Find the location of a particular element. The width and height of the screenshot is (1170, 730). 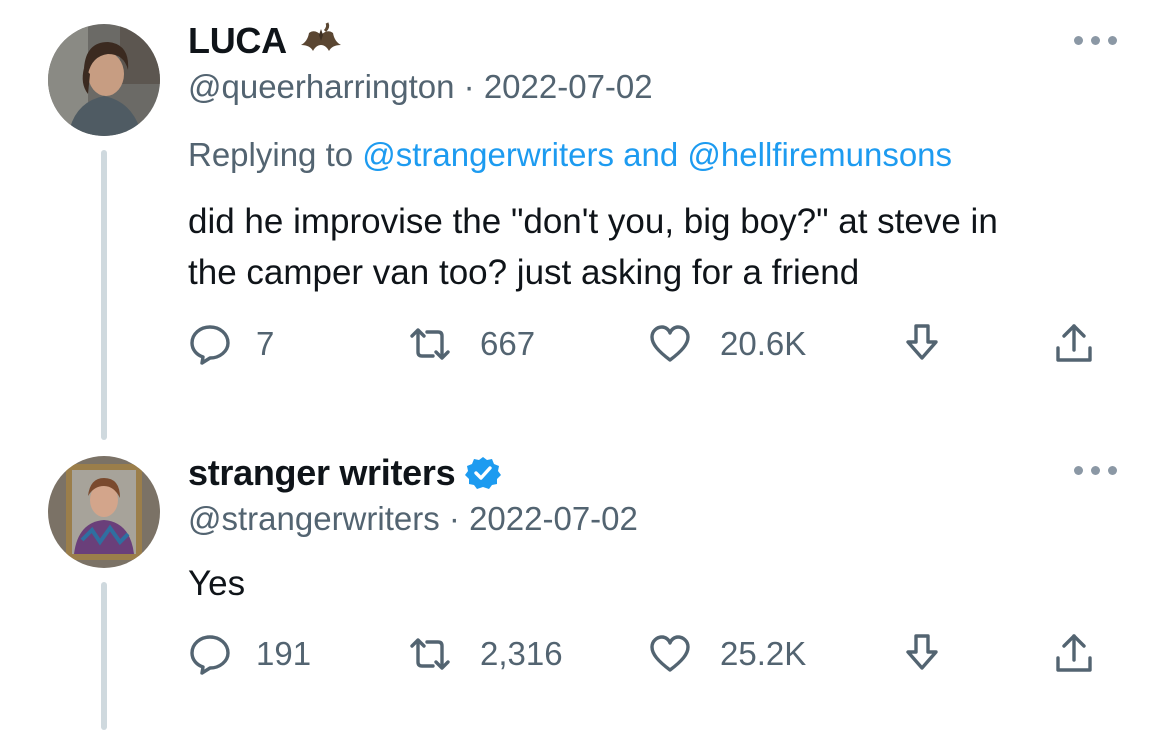

tweet-meta: @queerharrington · 2022-07-02 is located at coordinates (420, 87).